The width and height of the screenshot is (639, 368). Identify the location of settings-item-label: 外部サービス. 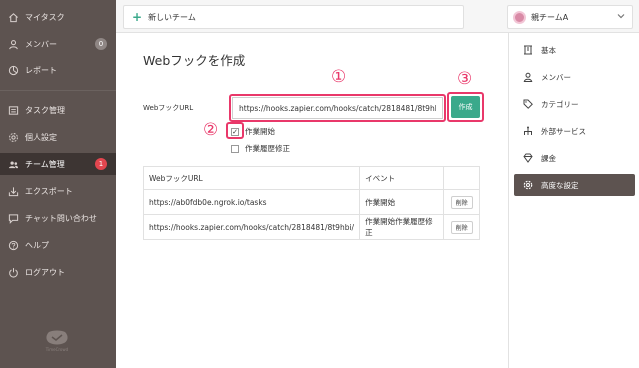
(563, 131).